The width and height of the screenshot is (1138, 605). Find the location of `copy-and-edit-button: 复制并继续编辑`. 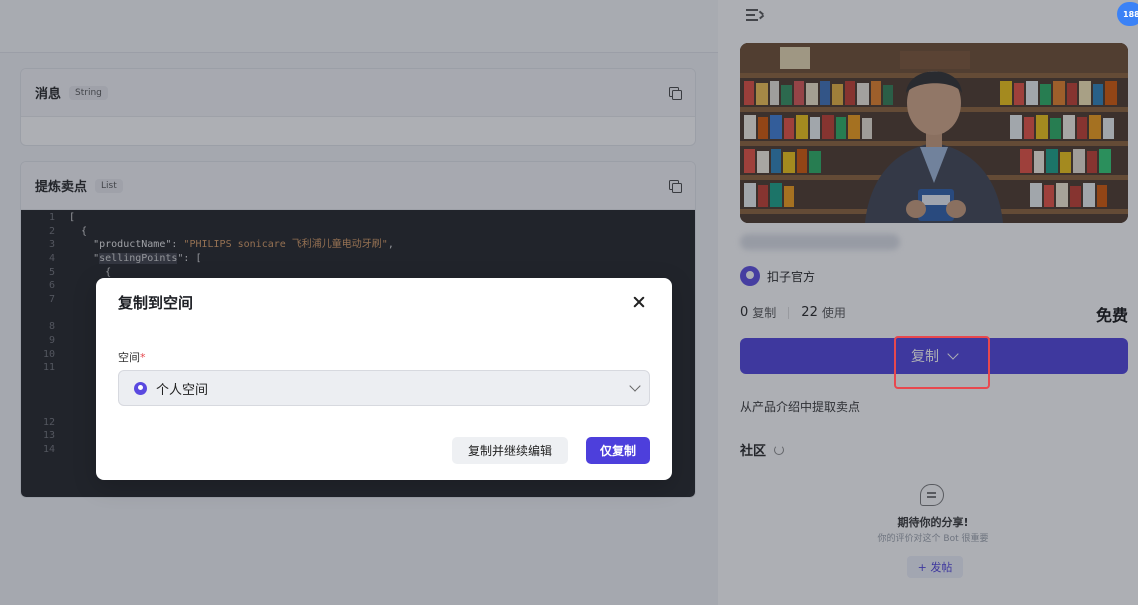

copy-and-edit-button: 复制并继续编辑 is located at coordinates (510, 450).